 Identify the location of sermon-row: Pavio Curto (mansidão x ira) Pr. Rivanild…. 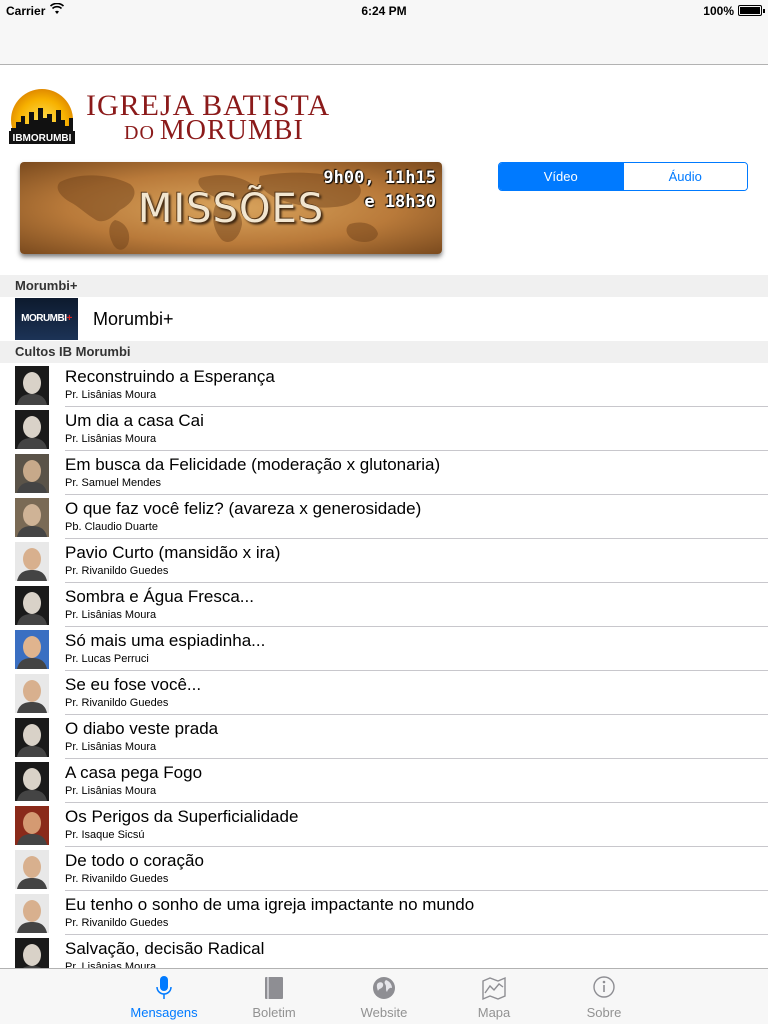
(384, 561).